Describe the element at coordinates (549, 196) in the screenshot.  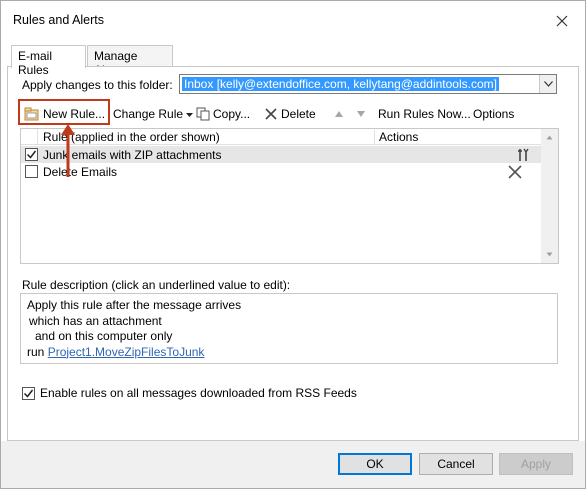
I see `rules-list-scrollbar` at that location.